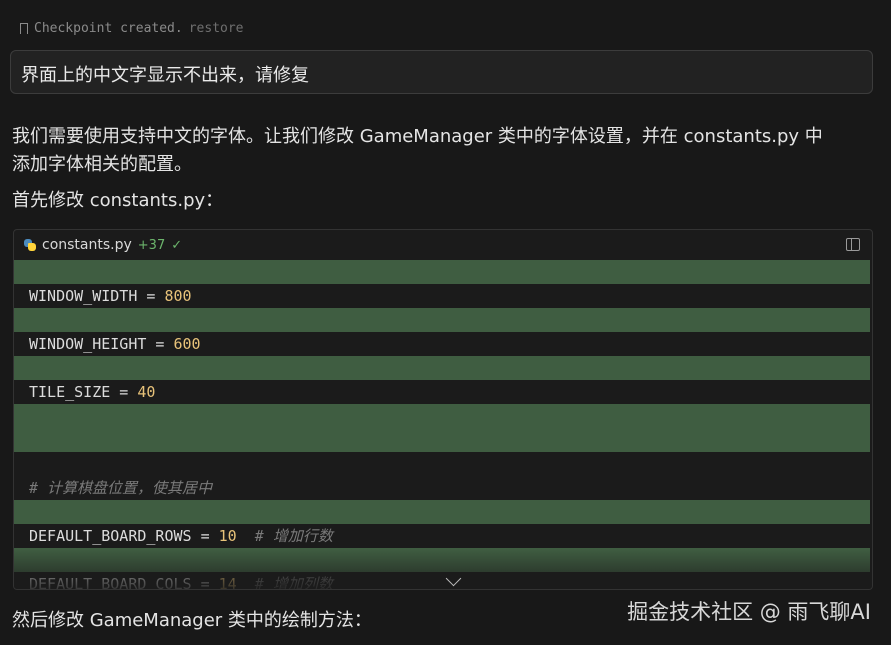 This screenshot has width=891, height=645. Describe the element at coordinates (83, 392) in the screenshot. I see `code-text: TILE_SIZE =` at that location.